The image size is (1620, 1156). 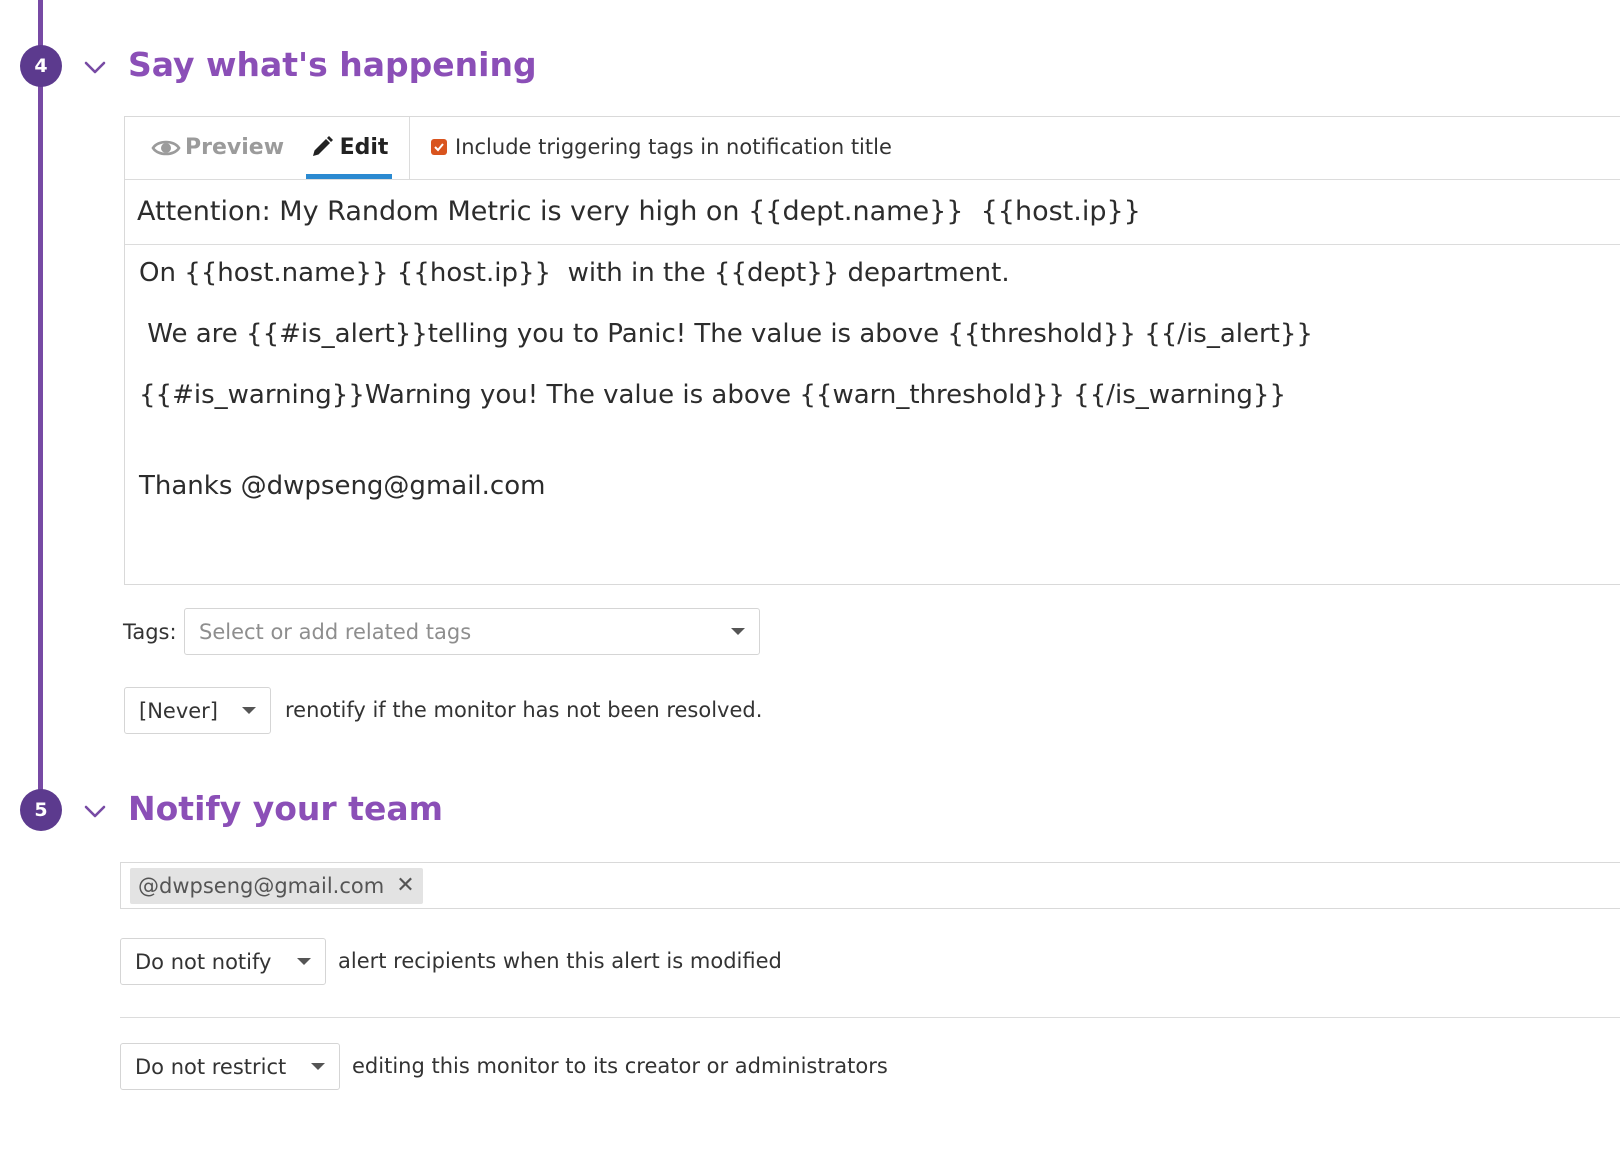 I want to click on recipient-chip-label: @dwpseng@gmail.com, so click(x=261, y=885).